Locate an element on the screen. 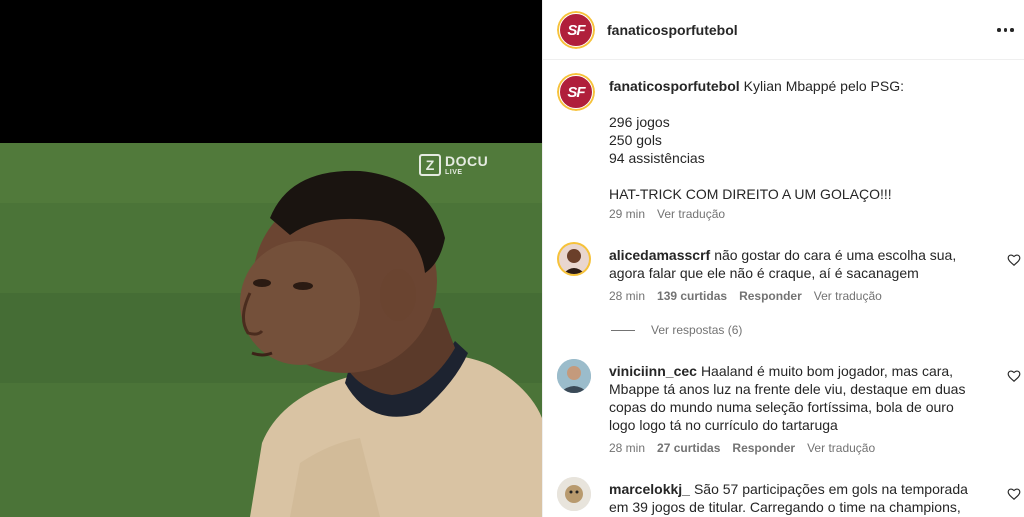 This screenshot has height=517, width=1024. caption-meta: 29 min Ver tradução is located at coordinates (667, 214).